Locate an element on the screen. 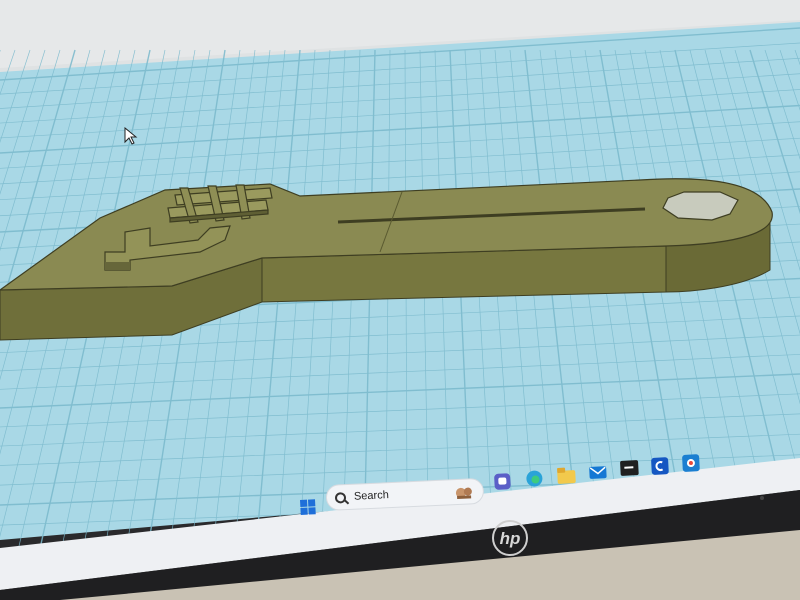 The width and height of the screenshot is (800, 600). search-label: Search is located at coordinates (371, 496).